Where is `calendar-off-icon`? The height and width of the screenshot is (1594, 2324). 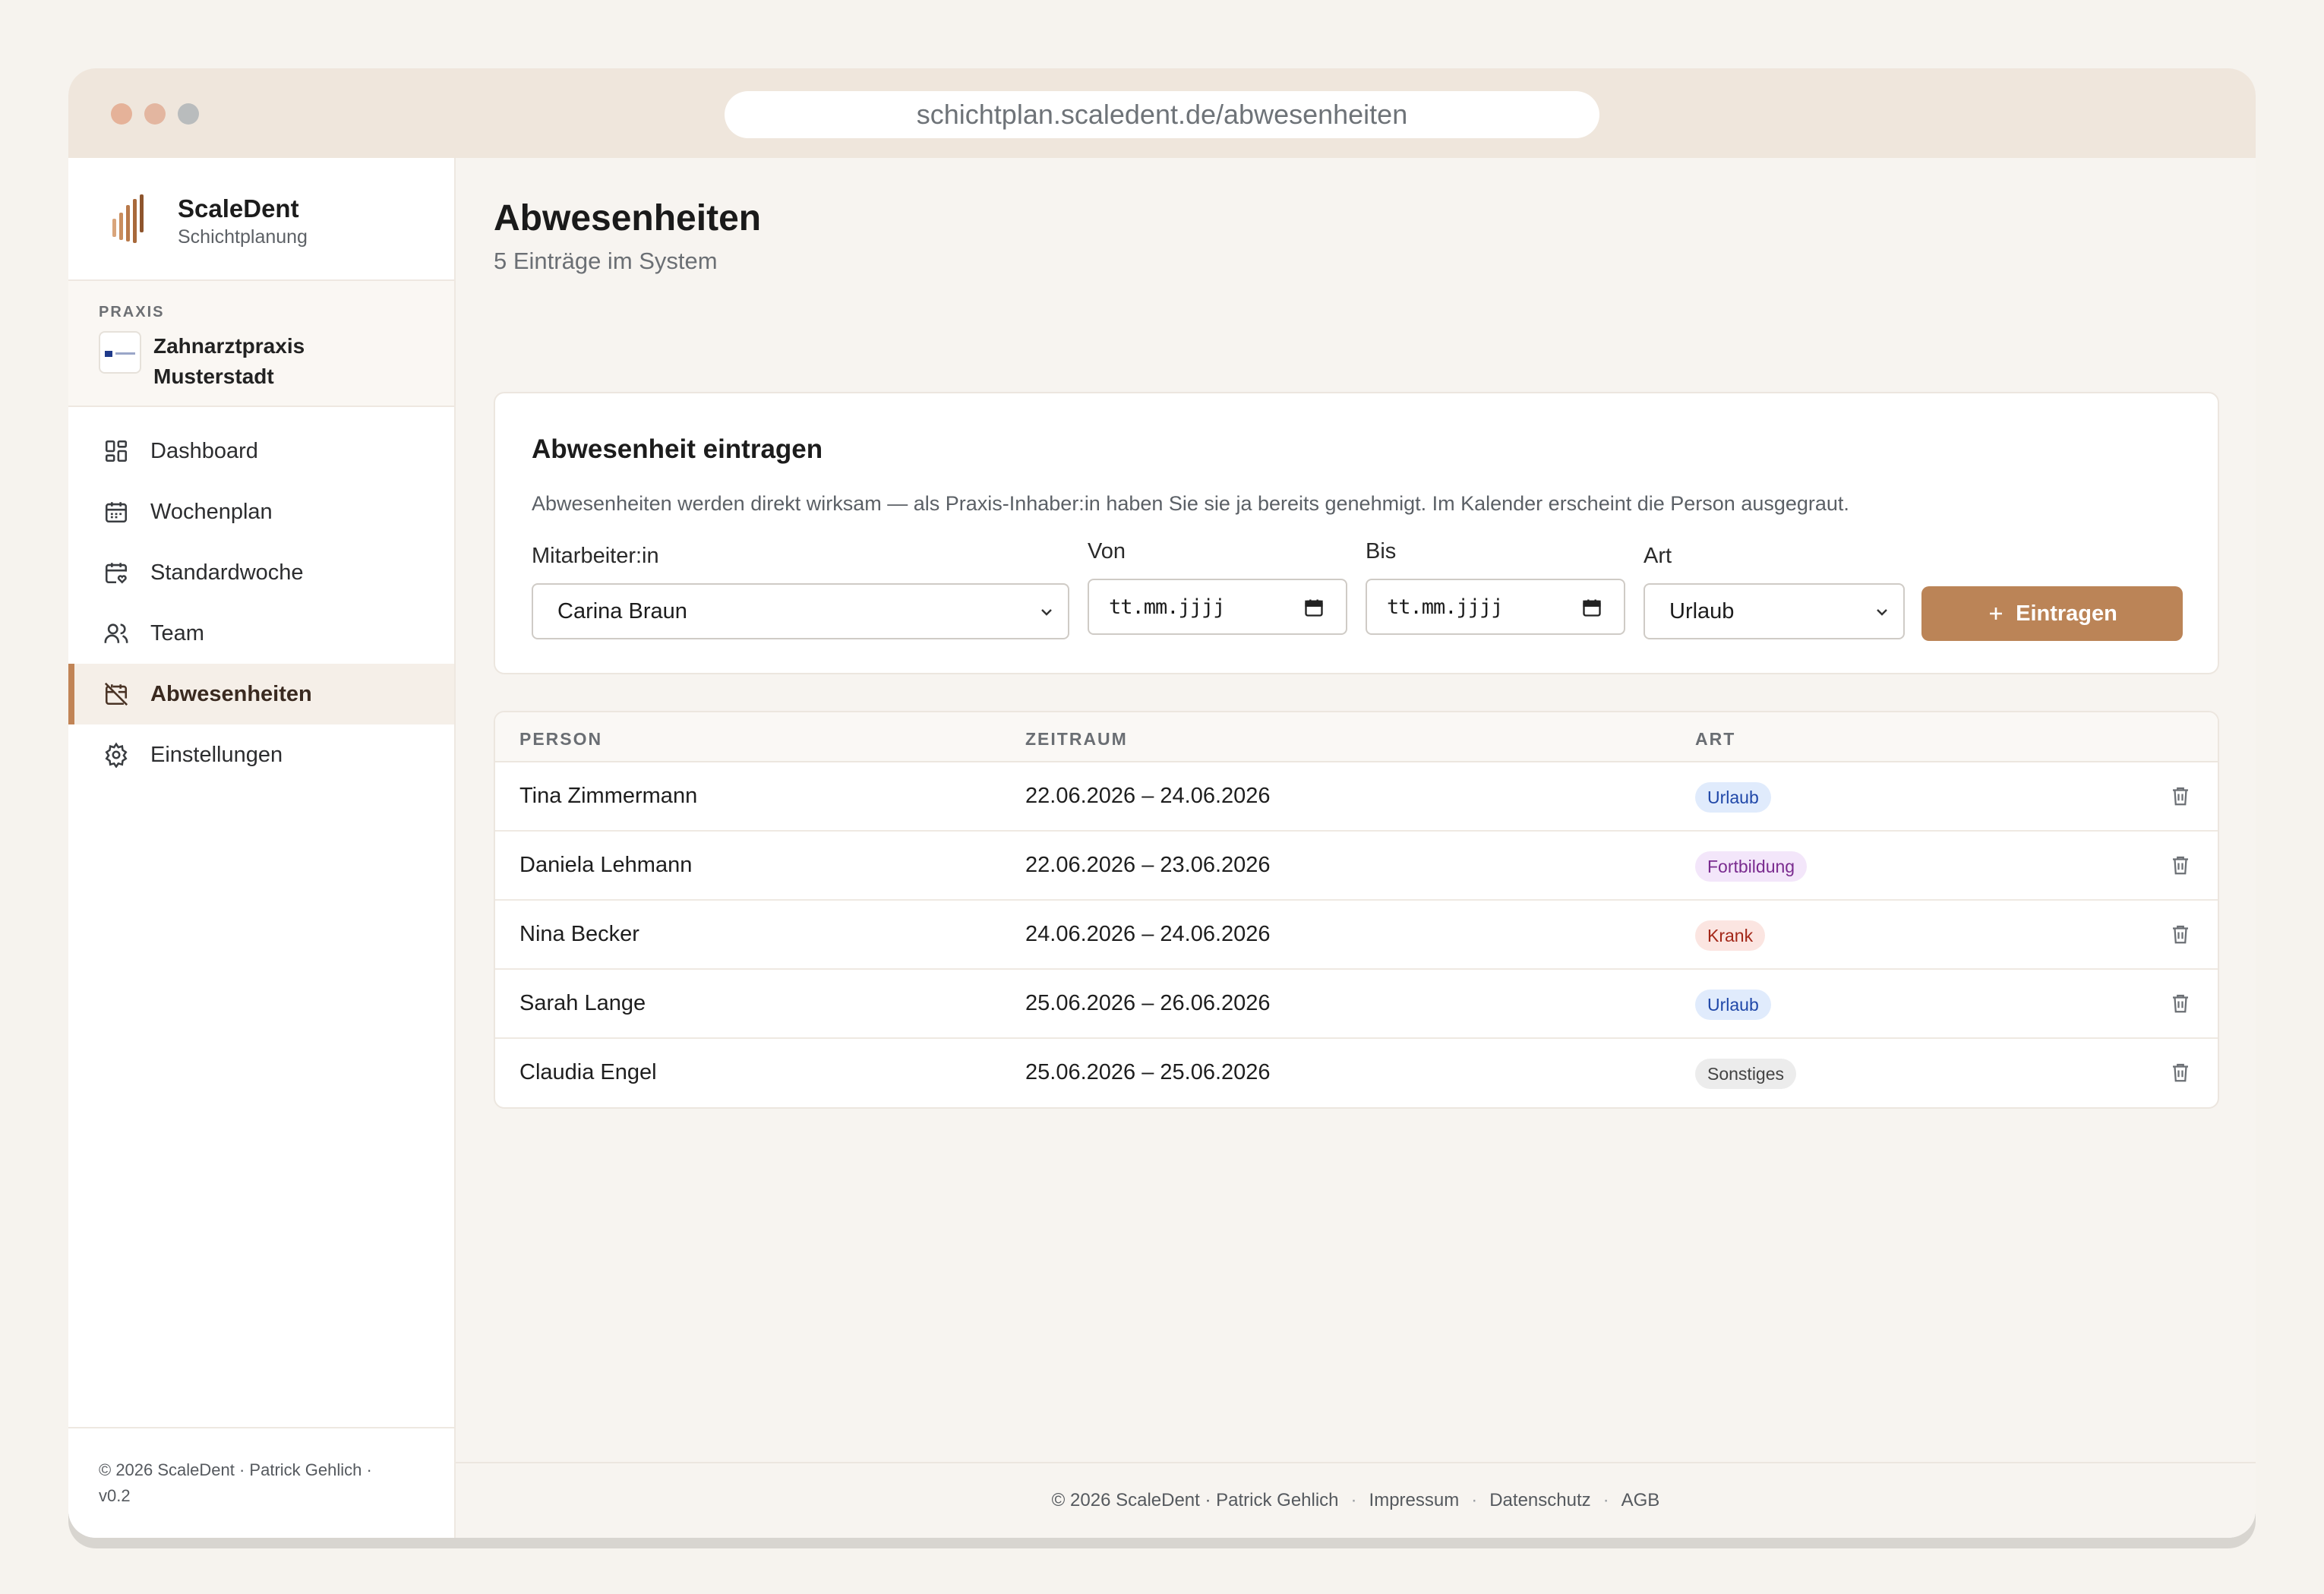 calendar-off-icon is located at coordinates (116, 694).